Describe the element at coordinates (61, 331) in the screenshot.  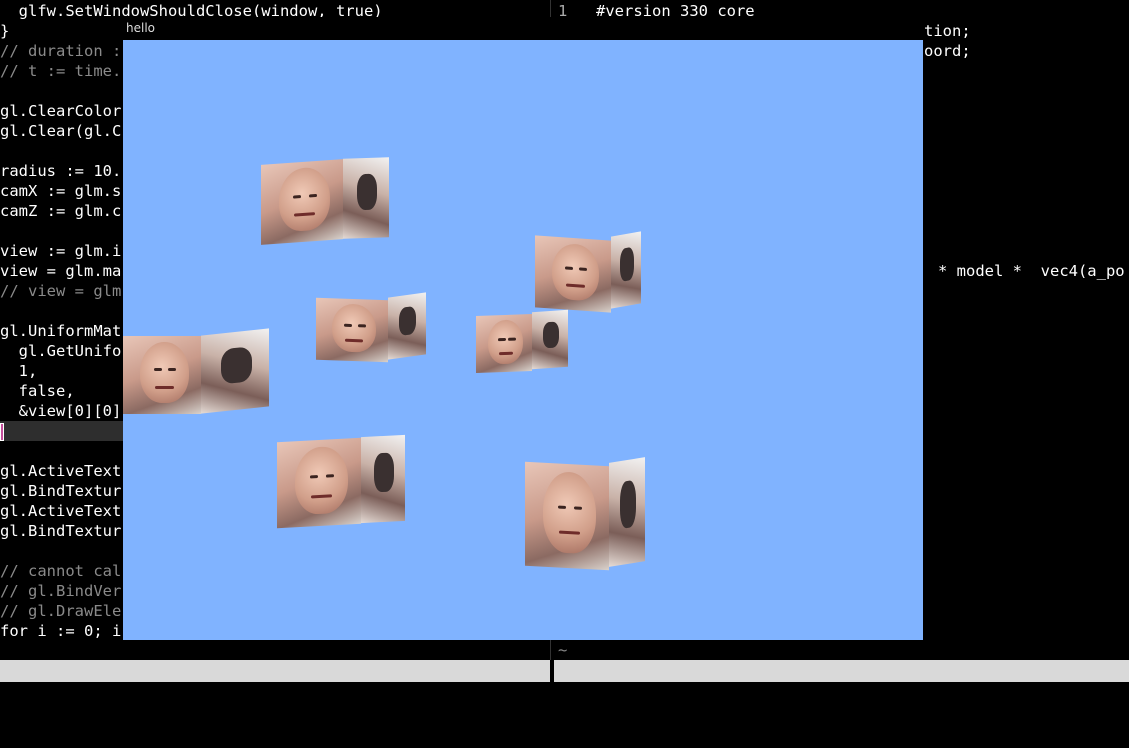
I see `code-line: gl.UniformMat` at that location.